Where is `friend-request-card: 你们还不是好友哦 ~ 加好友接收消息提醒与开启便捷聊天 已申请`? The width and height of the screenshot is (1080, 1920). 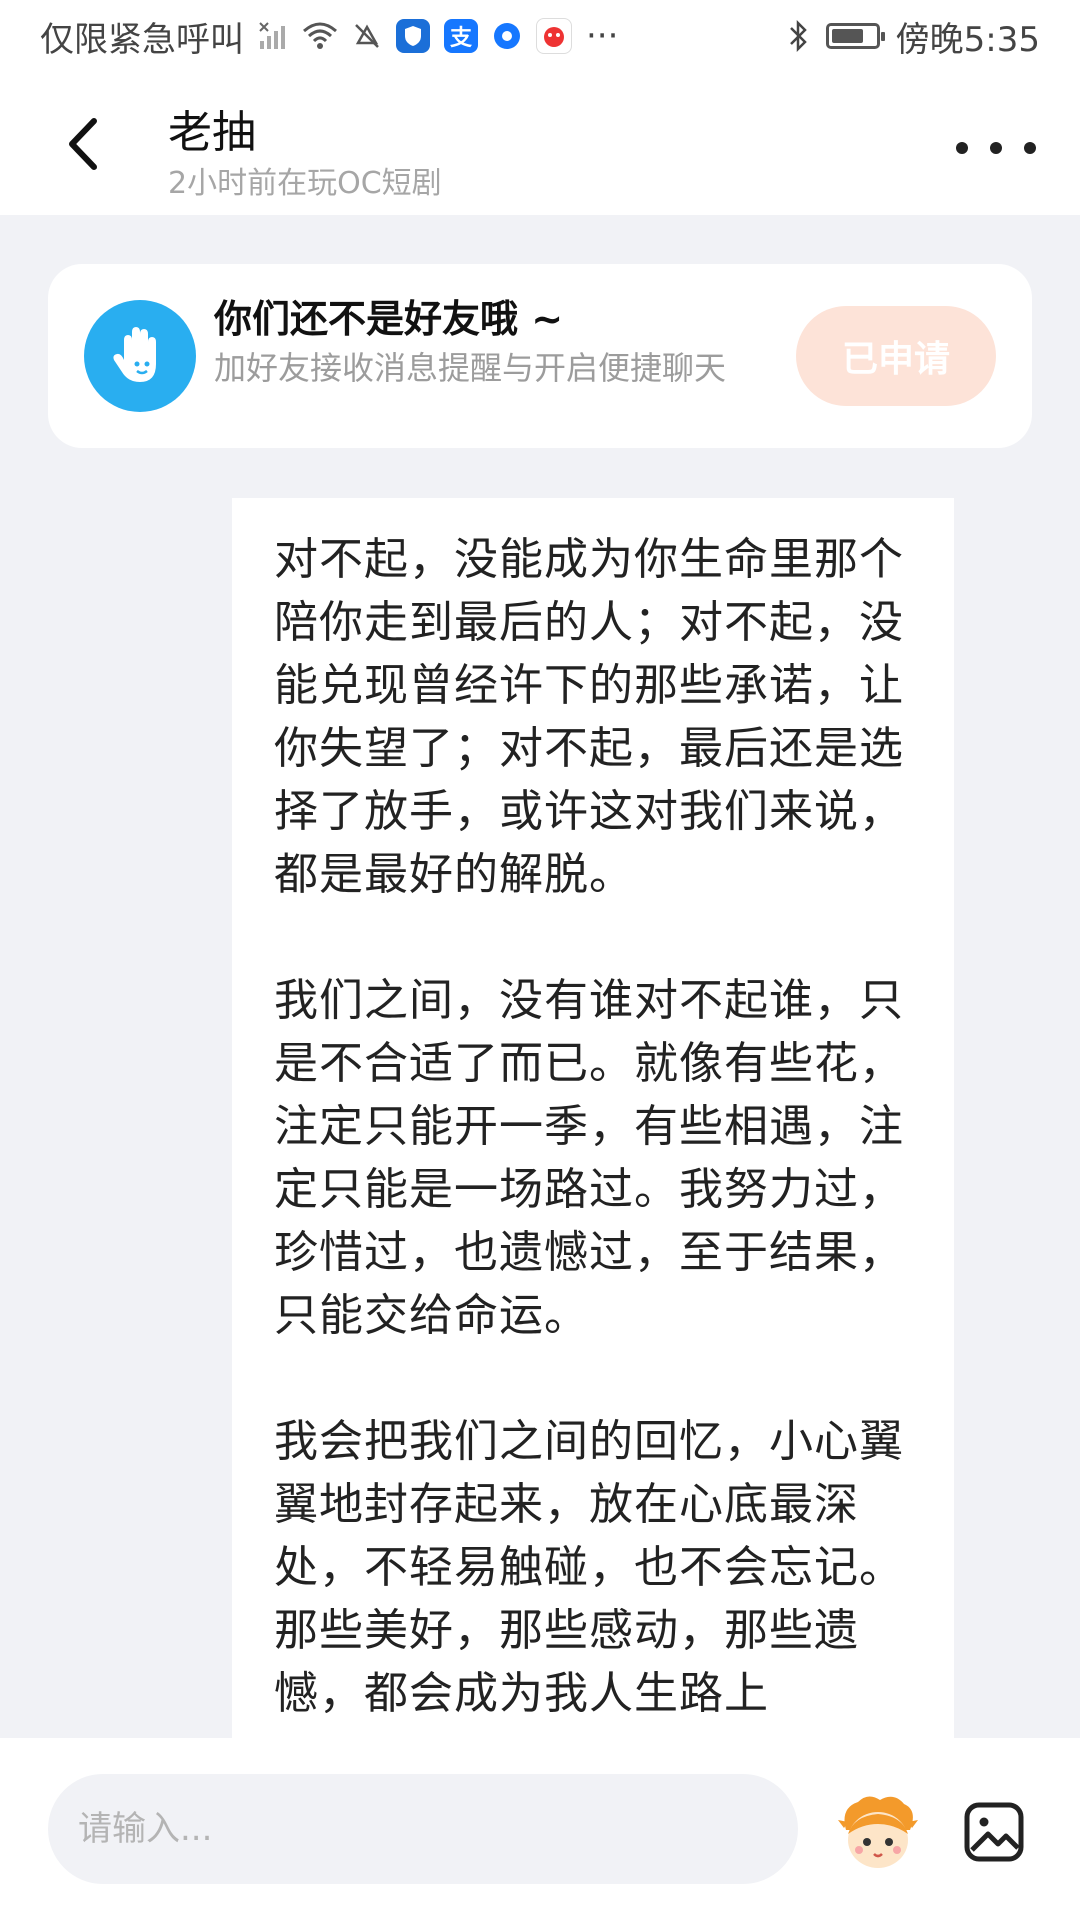 friend-request-card: 你们还不是好友哦 ~ 加好友接收消息提醒与开启便捷聊天 已申请 is located at coordinates (540, 356).